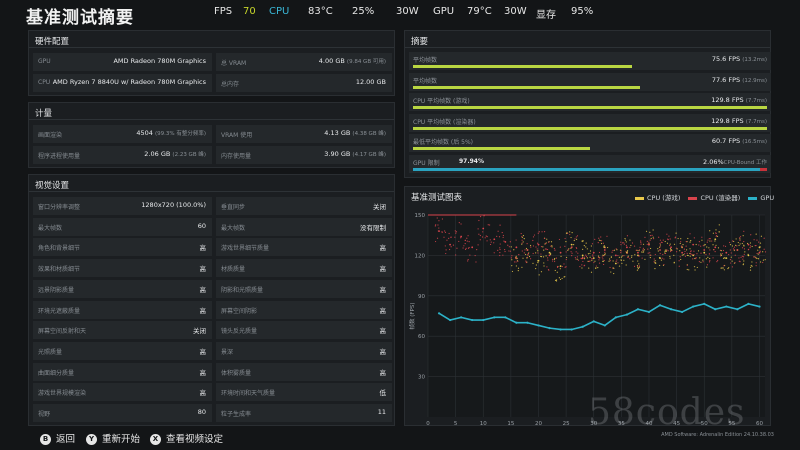  What do you see at coordinates (739, 141) in the screenshot?
I see `summary-value: 60.7 FPS (16.5ms)` at bounding box center [739, 141].